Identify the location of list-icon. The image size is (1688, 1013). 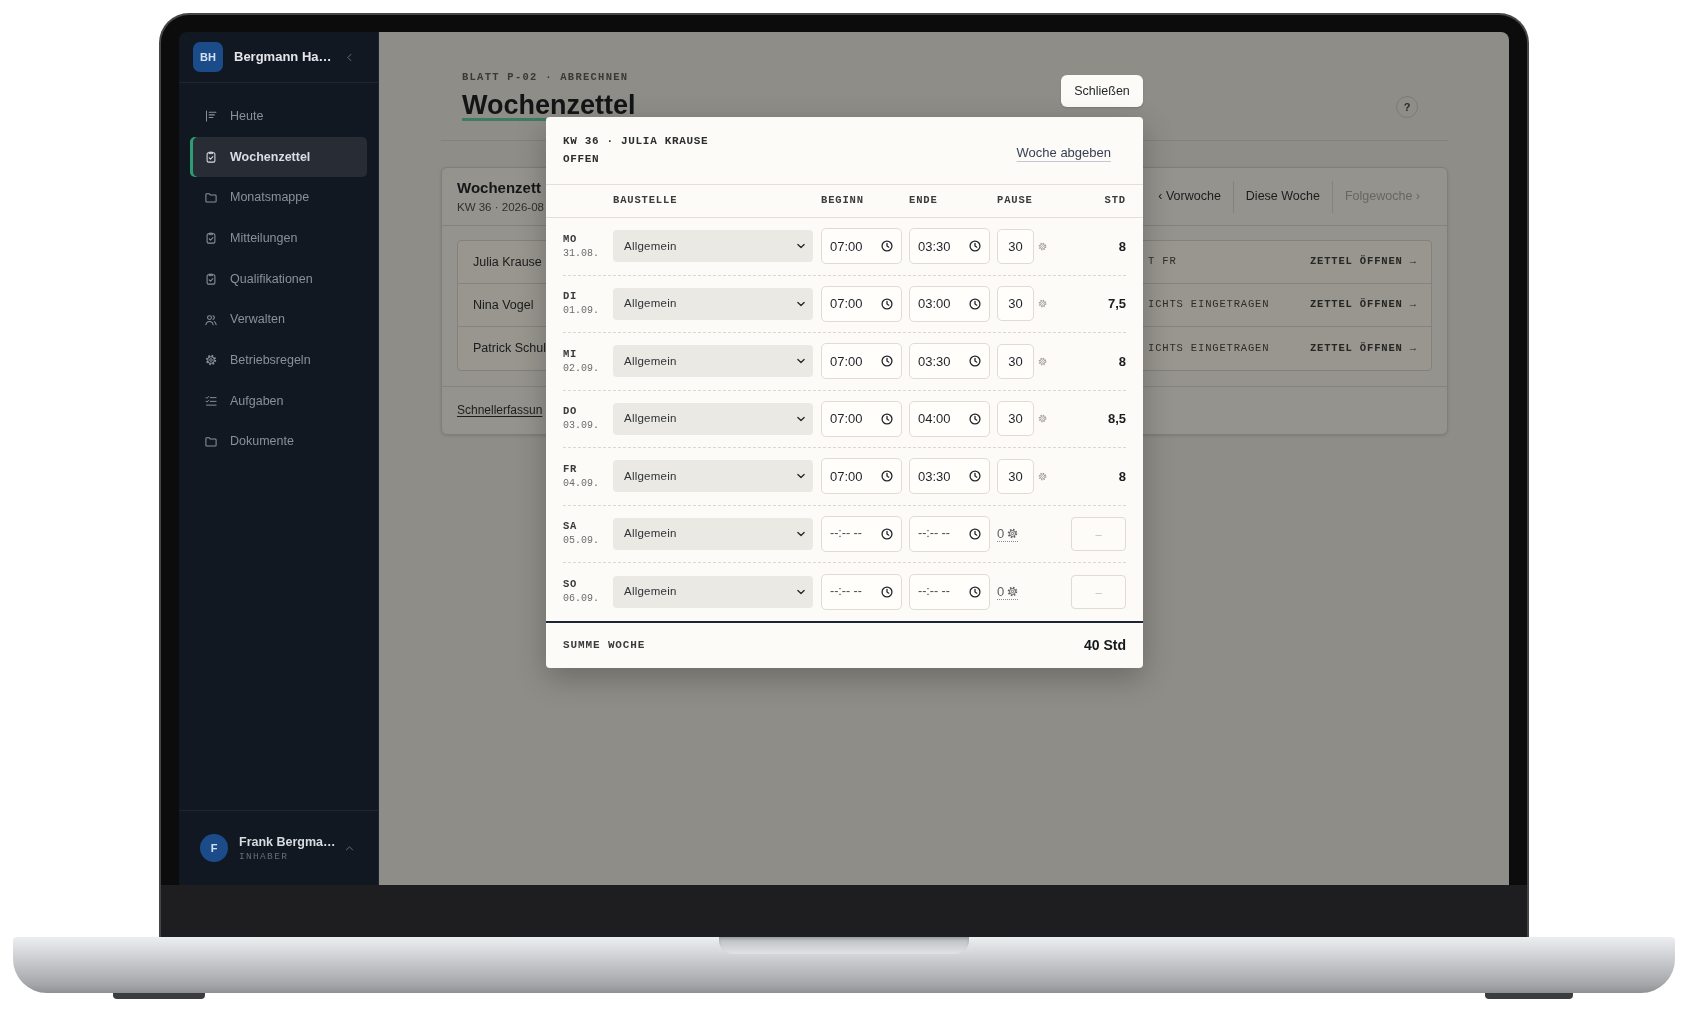
(211, 116).